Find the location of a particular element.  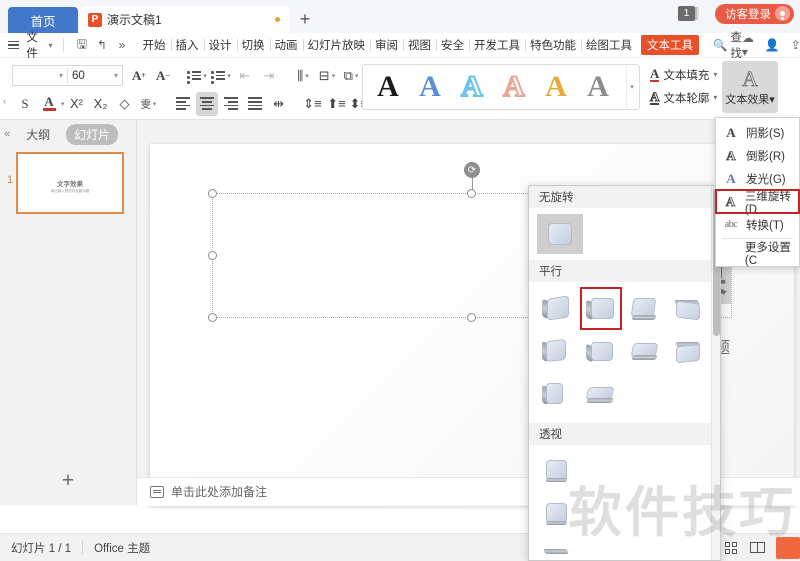

slide-thumbnail-row: 1 文字效果 单击输入您的封面副标题 is located at coordinates (68, 181).